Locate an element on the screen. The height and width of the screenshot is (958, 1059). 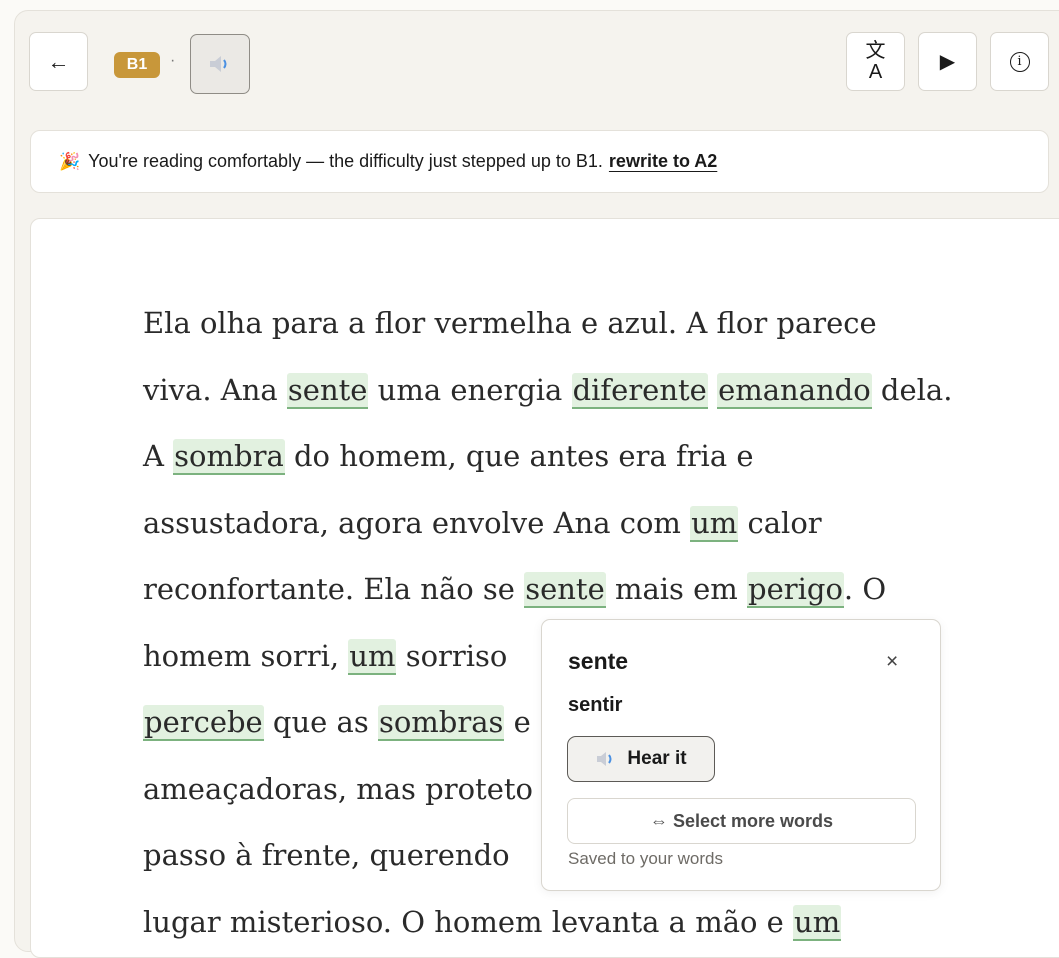
passage-text: mais em is located at coordinates (676, 589).